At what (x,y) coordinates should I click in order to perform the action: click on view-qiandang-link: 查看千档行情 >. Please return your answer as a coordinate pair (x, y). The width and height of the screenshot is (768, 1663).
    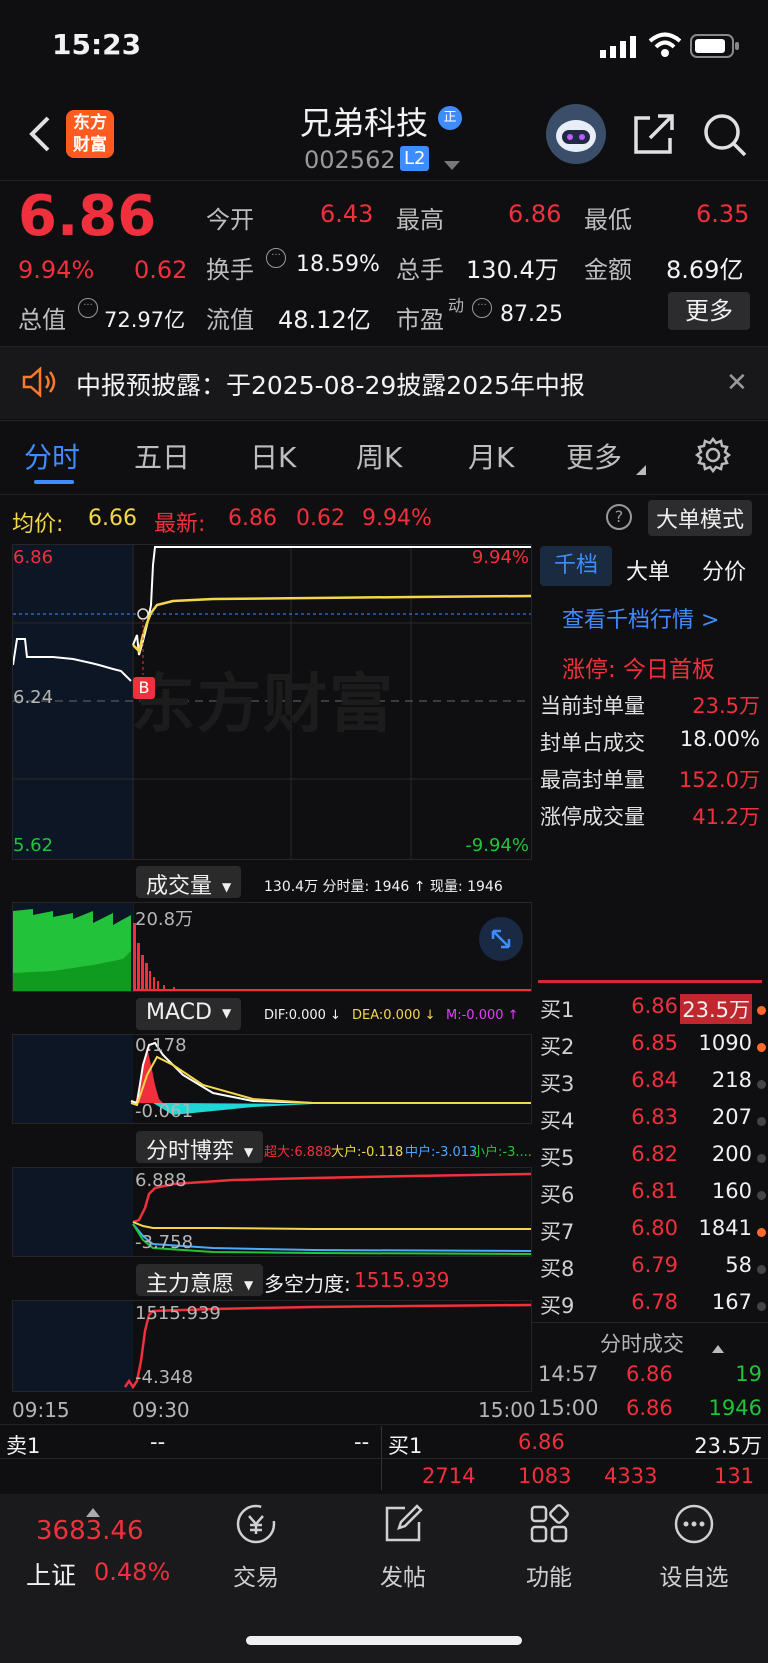
    Looking at the image, I should click on (640, 618).